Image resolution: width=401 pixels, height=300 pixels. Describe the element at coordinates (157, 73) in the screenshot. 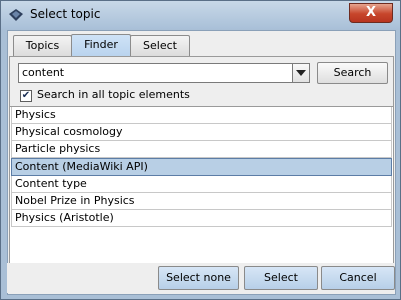

I see `search-input: content` at that location.